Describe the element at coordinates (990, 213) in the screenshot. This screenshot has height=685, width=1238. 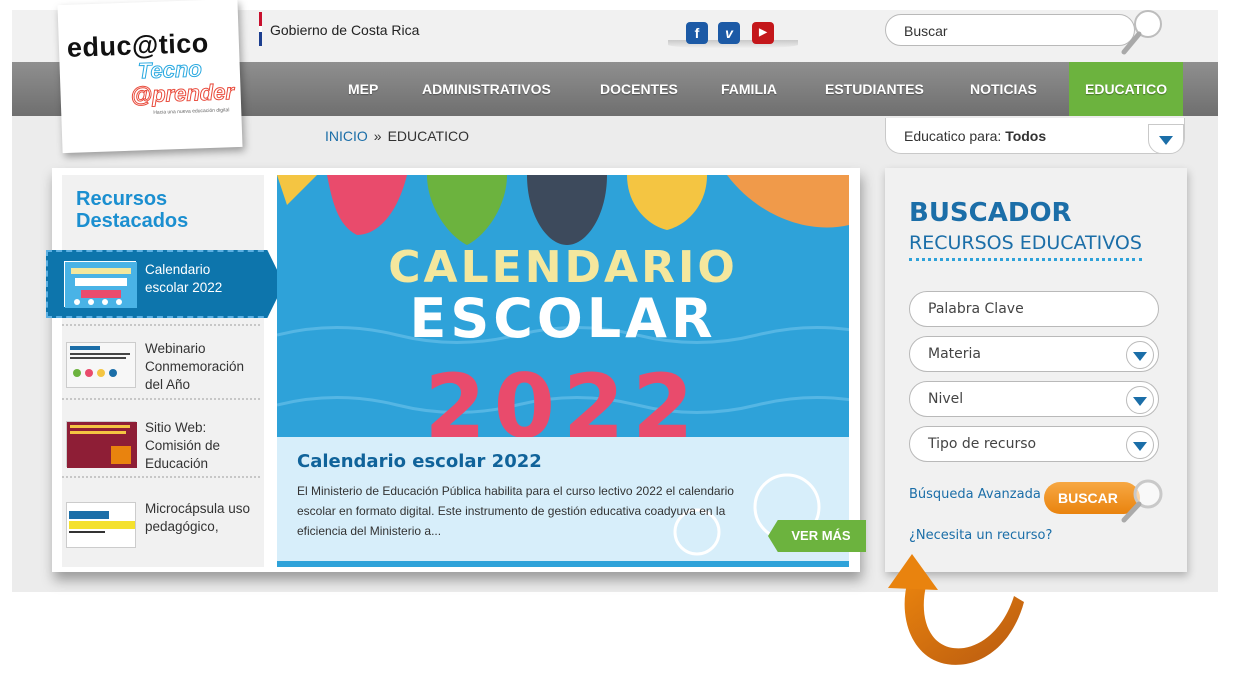
I see `buscador-title: BUSCADOR` at that location.